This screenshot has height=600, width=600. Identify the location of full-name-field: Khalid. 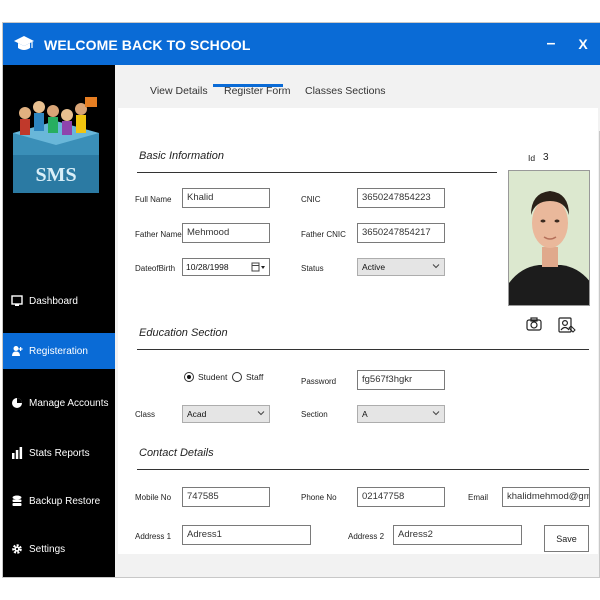
(226, 198).